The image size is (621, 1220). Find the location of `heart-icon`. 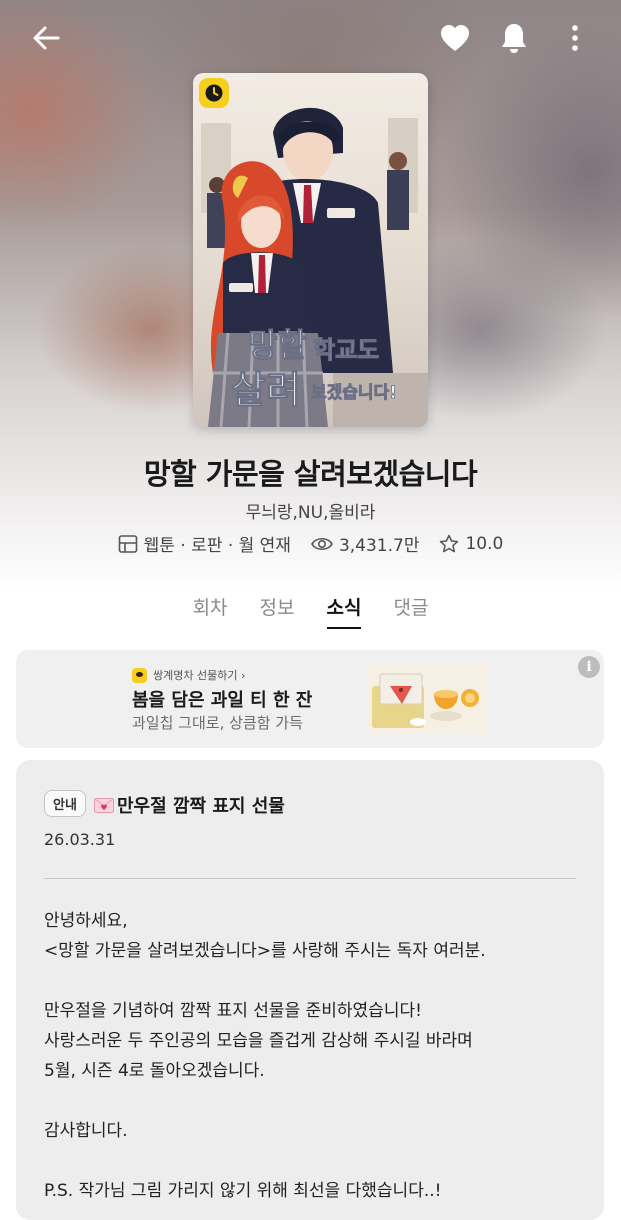

heart-icon is located at coordinates (455, 38).